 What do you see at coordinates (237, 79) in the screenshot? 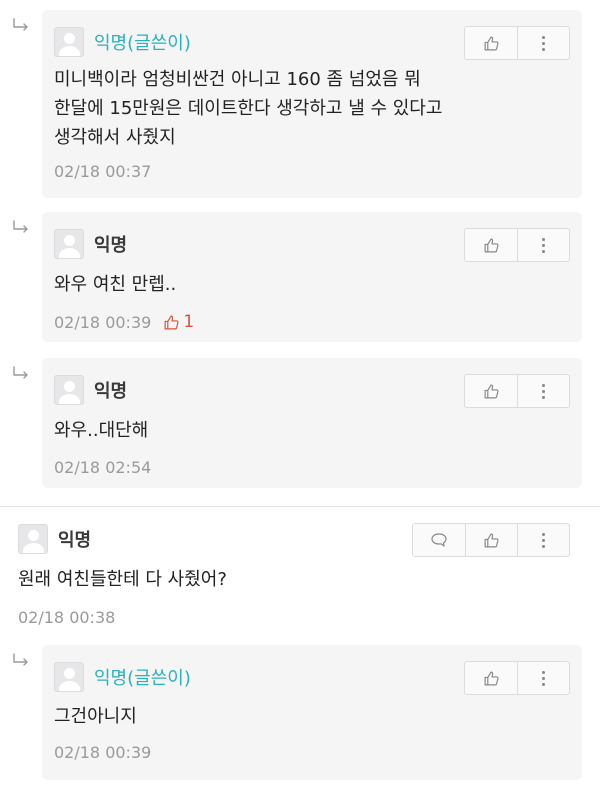
I see `comment-line: 미니백이라 엄청비싼건 아니고 160 좀 넘었음 뭐` at bounding box center [237, 79].